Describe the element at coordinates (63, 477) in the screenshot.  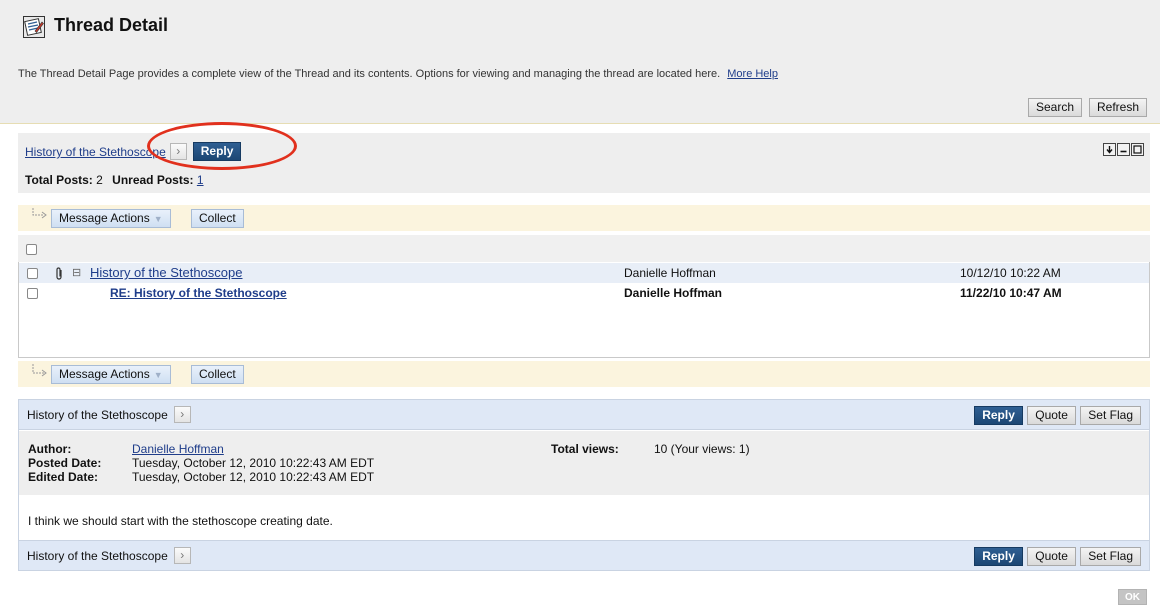
I see `edited-date-label: Edited Date:` at that location.